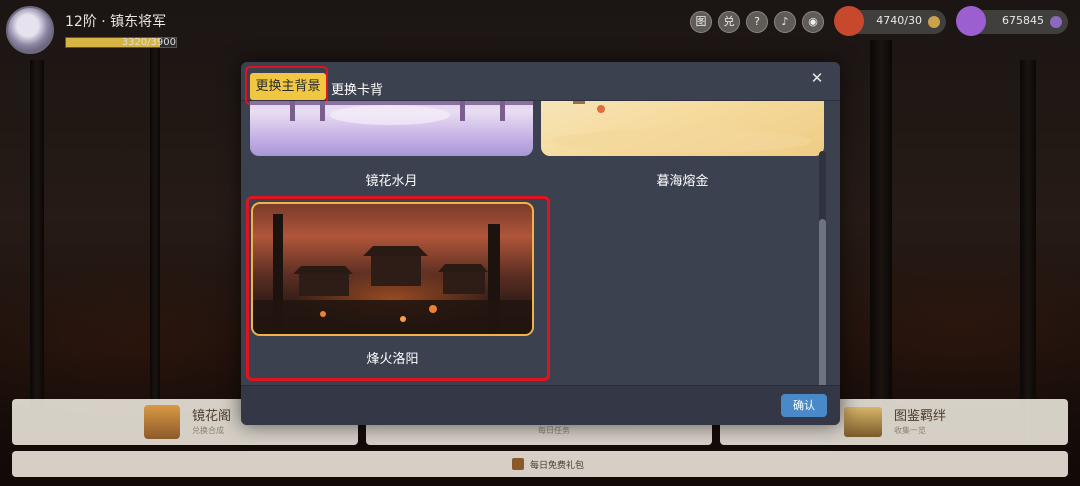 The image size is (1080, 486). Describe the element at coordinates (357, 88) in the screenshot. I see `tab-change-card-back: 更换卡背` at that location.